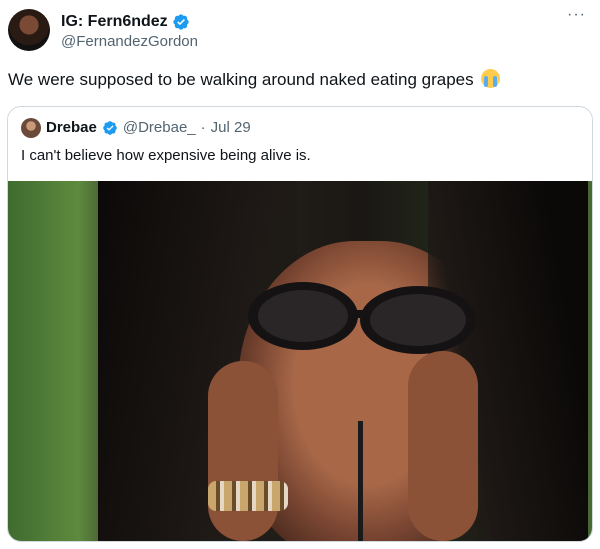 This screenshot has height=549, width=600. I want to click on author-handle: @FernandezGordon, so click(129, 42).